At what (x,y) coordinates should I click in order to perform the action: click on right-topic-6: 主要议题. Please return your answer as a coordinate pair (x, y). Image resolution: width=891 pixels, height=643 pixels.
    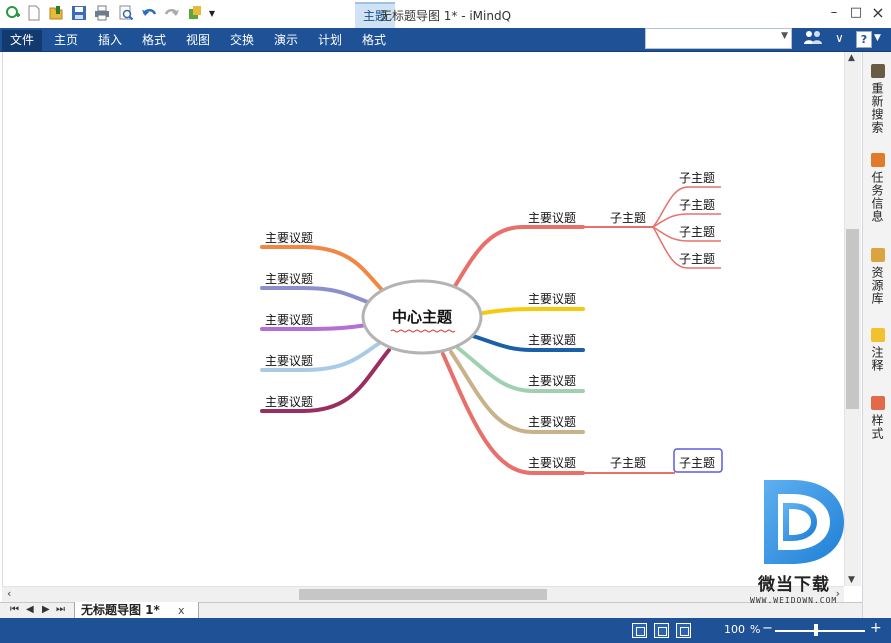
    Looking at the image, I should click on (552, 462).